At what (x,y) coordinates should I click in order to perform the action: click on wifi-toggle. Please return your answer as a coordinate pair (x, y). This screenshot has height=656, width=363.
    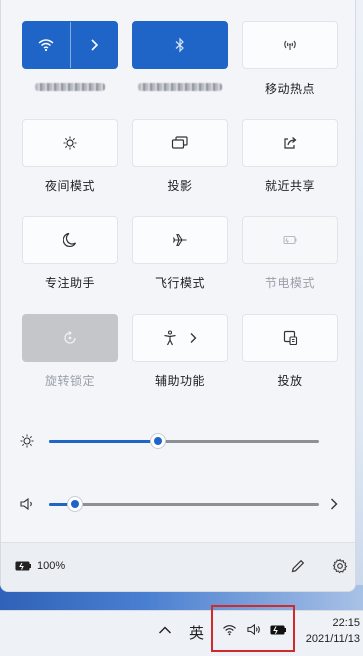
    Looking at the image, I should click on (46, 45).